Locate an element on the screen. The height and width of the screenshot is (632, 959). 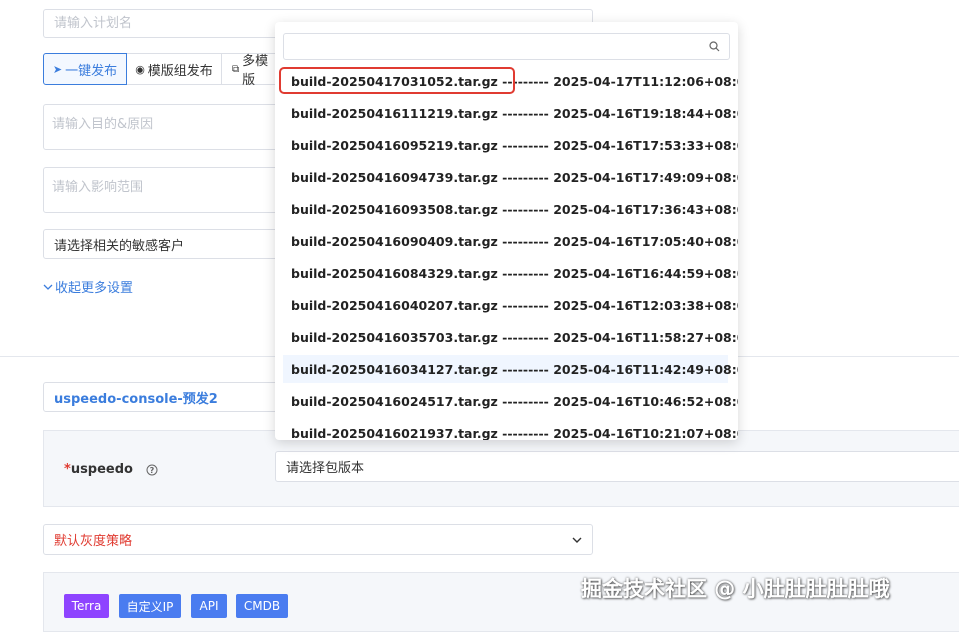
api-tag-label: API is located at coordinates (209, 606).